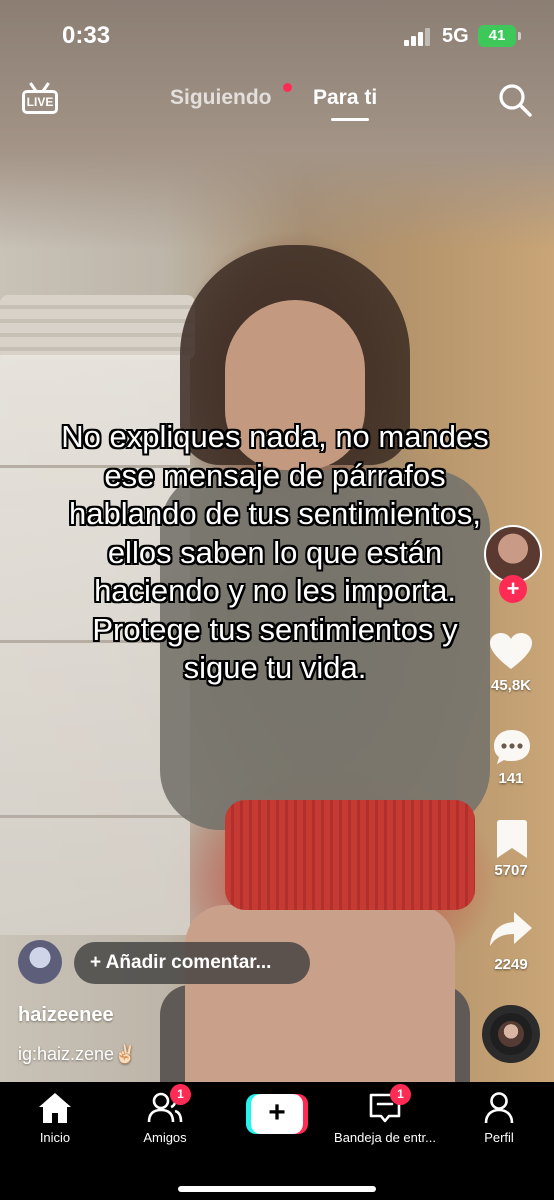 The width and height of the screenshot is (554, 1200). What do you see at coordinates (511, 652) in the screenshot?
I see `heart-icon` at bounding box center [511, 652].